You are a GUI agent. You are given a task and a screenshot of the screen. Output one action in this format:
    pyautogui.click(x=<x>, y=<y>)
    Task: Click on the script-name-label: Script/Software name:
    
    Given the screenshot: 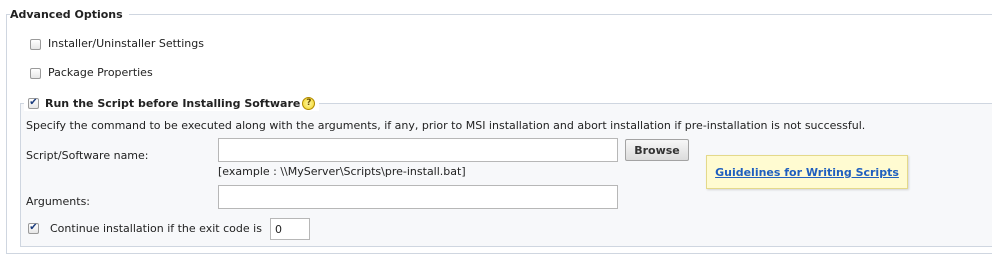 What is the action you would take?
    pyautogui.click(x=87, y=155)
    